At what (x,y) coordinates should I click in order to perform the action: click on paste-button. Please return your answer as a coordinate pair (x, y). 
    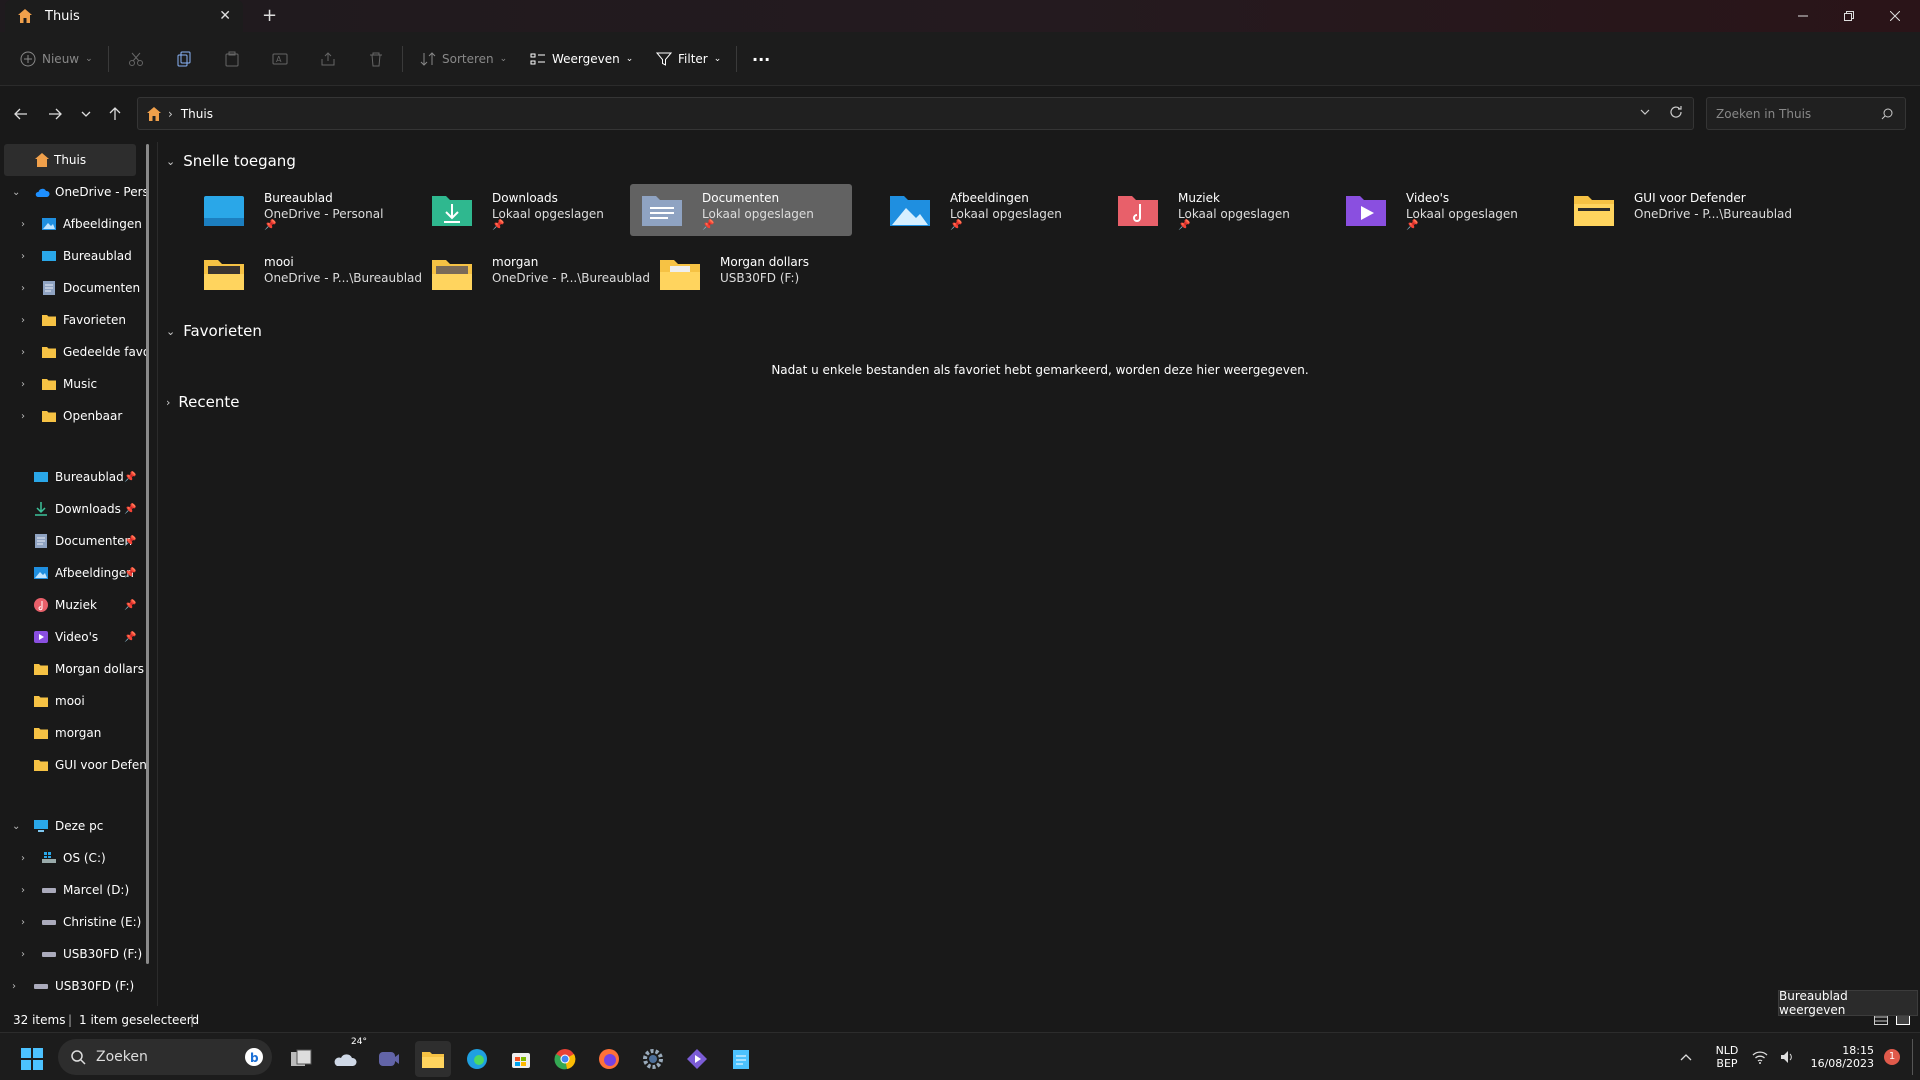
    Looking at the image, I should click on (235, 59).